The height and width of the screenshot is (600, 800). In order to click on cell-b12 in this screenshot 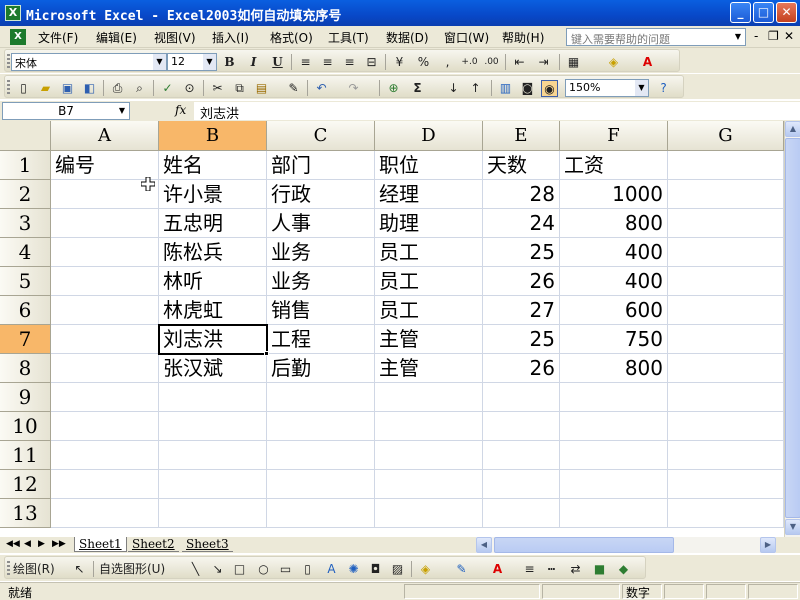, I will do `click(213, 484)`.